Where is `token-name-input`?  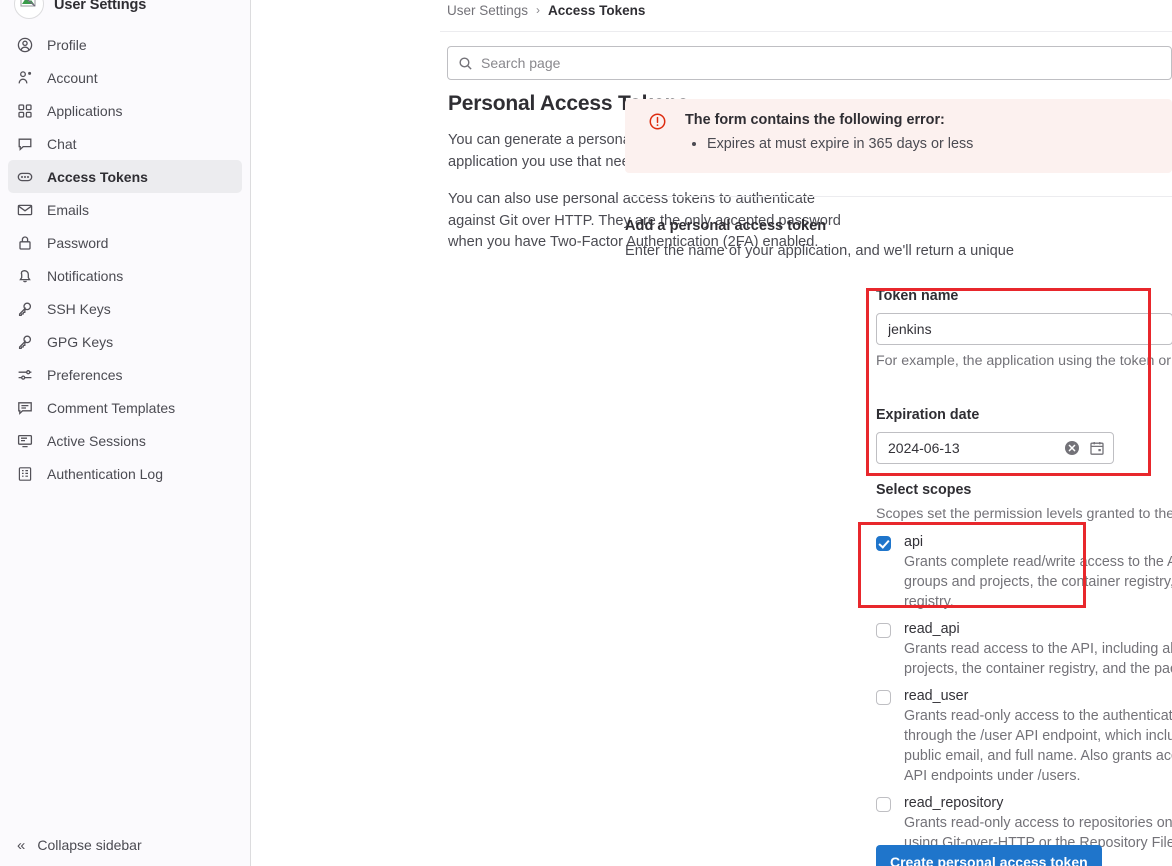
token-name-input is located at coordinates (1024, 329).